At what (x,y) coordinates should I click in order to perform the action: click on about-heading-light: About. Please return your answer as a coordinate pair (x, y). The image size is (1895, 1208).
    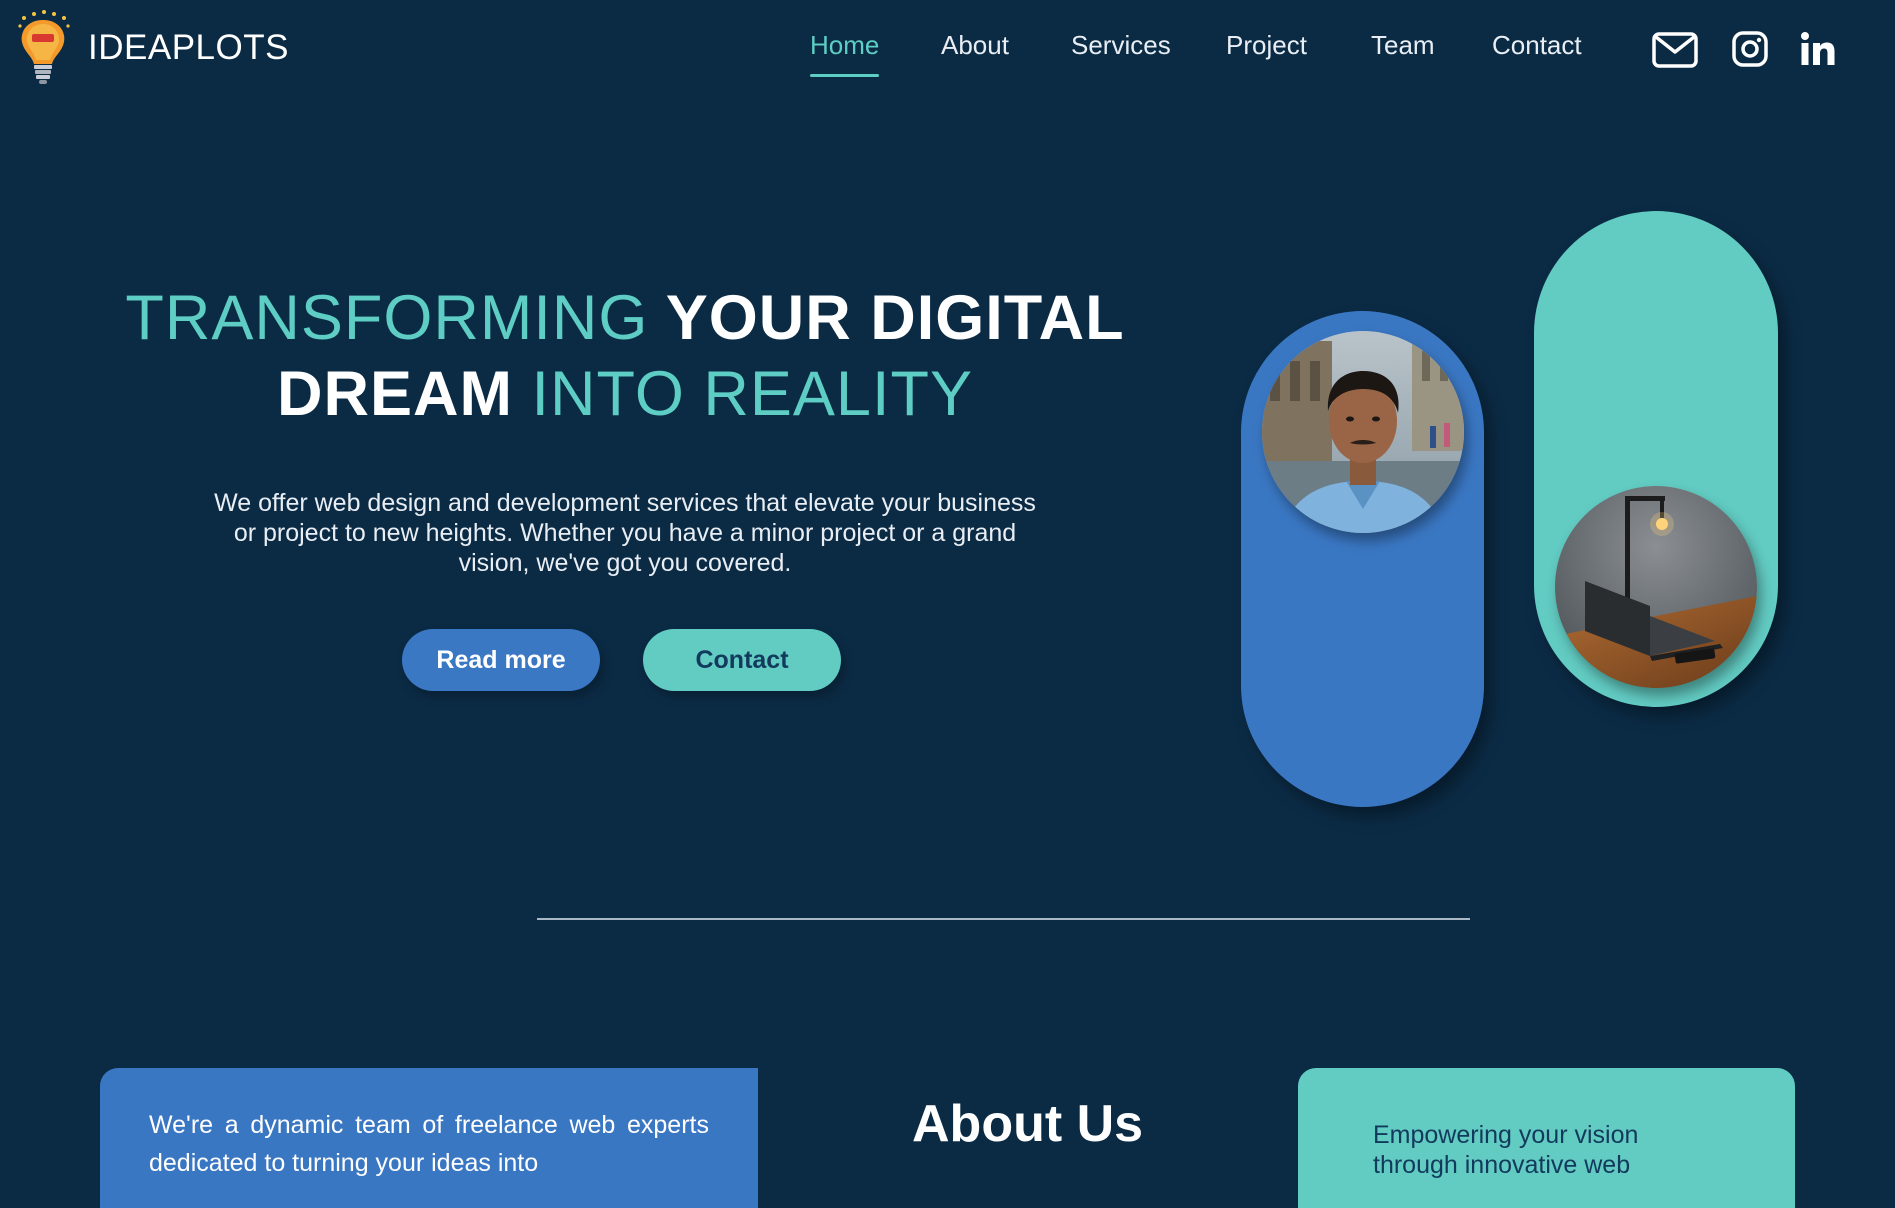
    Looking at the image, I should click on (987, 1124).